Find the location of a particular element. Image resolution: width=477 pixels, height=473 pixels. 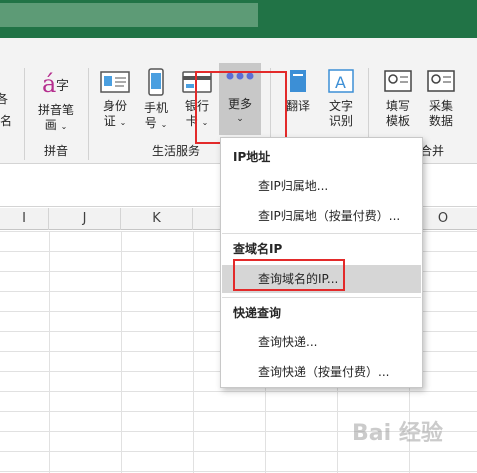

group-label-life: 生活服务 is located at coordinates (176, 151).